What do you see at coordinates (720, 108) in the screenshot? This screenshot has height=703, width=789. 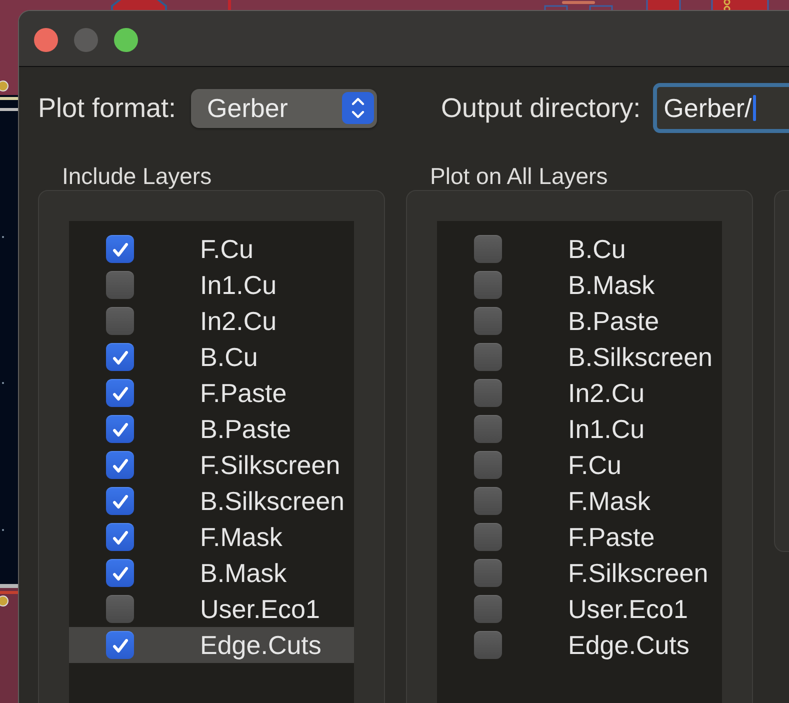 I see `output-directory-field: Gerber/` at bounding box center [720, 108].